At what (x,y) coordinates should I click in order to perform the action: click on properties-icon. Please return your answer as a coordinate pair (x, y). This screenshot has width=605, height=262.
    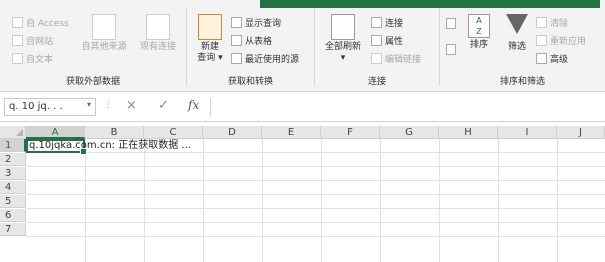
    Looking at the image, I should click on (376, 40).